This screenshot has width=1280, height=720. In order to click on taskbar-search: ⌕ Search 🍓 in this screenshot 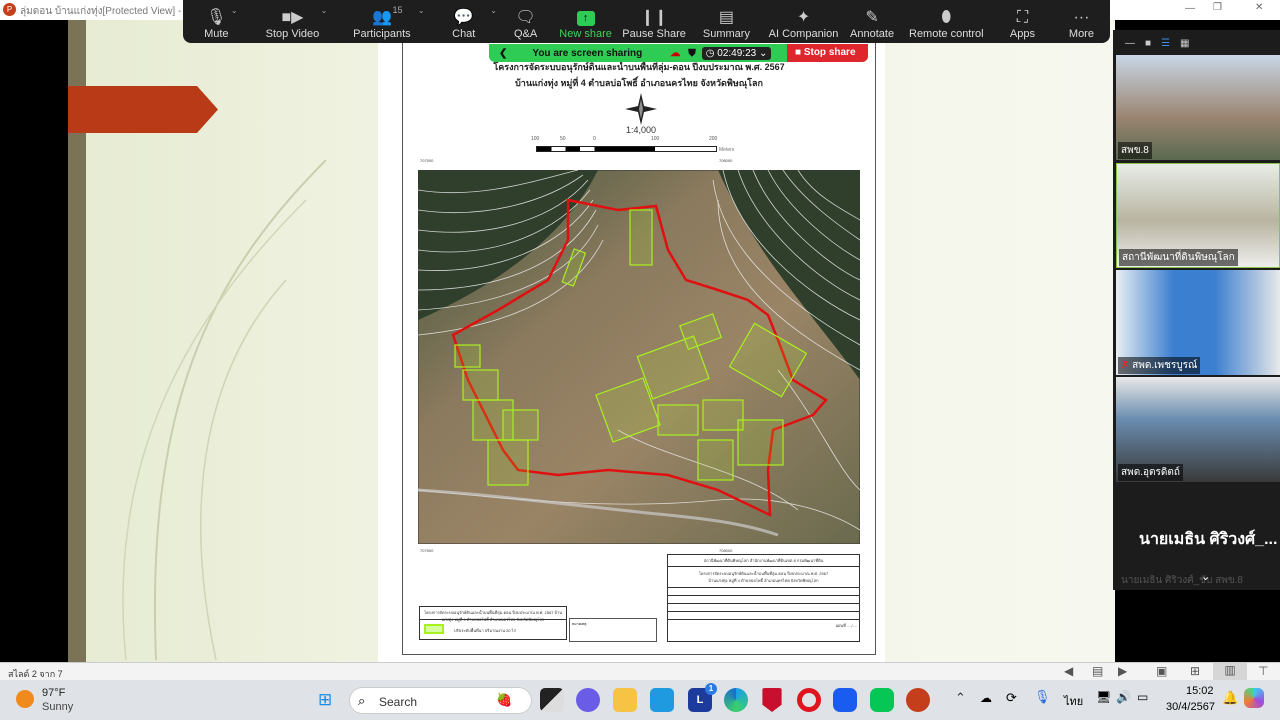, I will do `click(440, 700)`.